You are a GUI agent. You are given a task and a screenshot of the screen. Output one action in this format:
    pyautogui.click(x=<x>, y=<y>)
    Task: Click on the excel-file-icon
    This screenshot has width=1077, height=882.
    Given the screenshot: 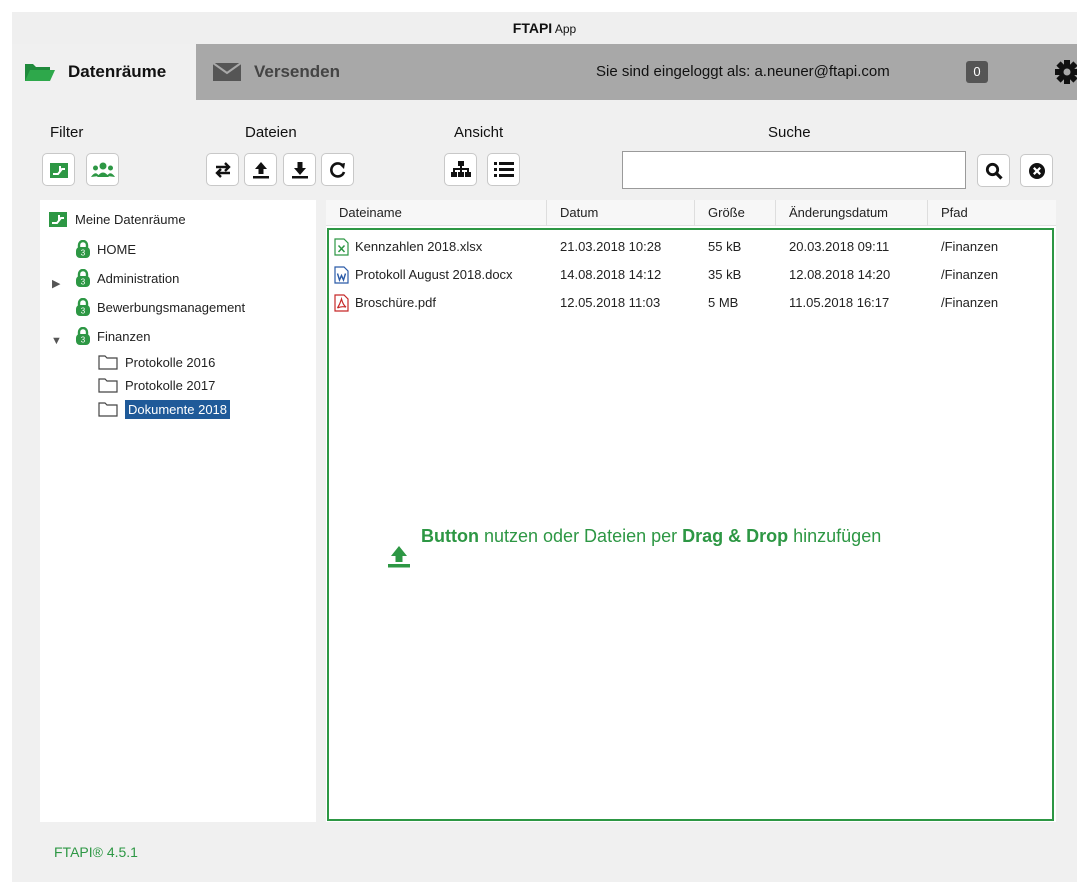 What is the action you would take?
    pyautogui.click(x=341, y=247)
    